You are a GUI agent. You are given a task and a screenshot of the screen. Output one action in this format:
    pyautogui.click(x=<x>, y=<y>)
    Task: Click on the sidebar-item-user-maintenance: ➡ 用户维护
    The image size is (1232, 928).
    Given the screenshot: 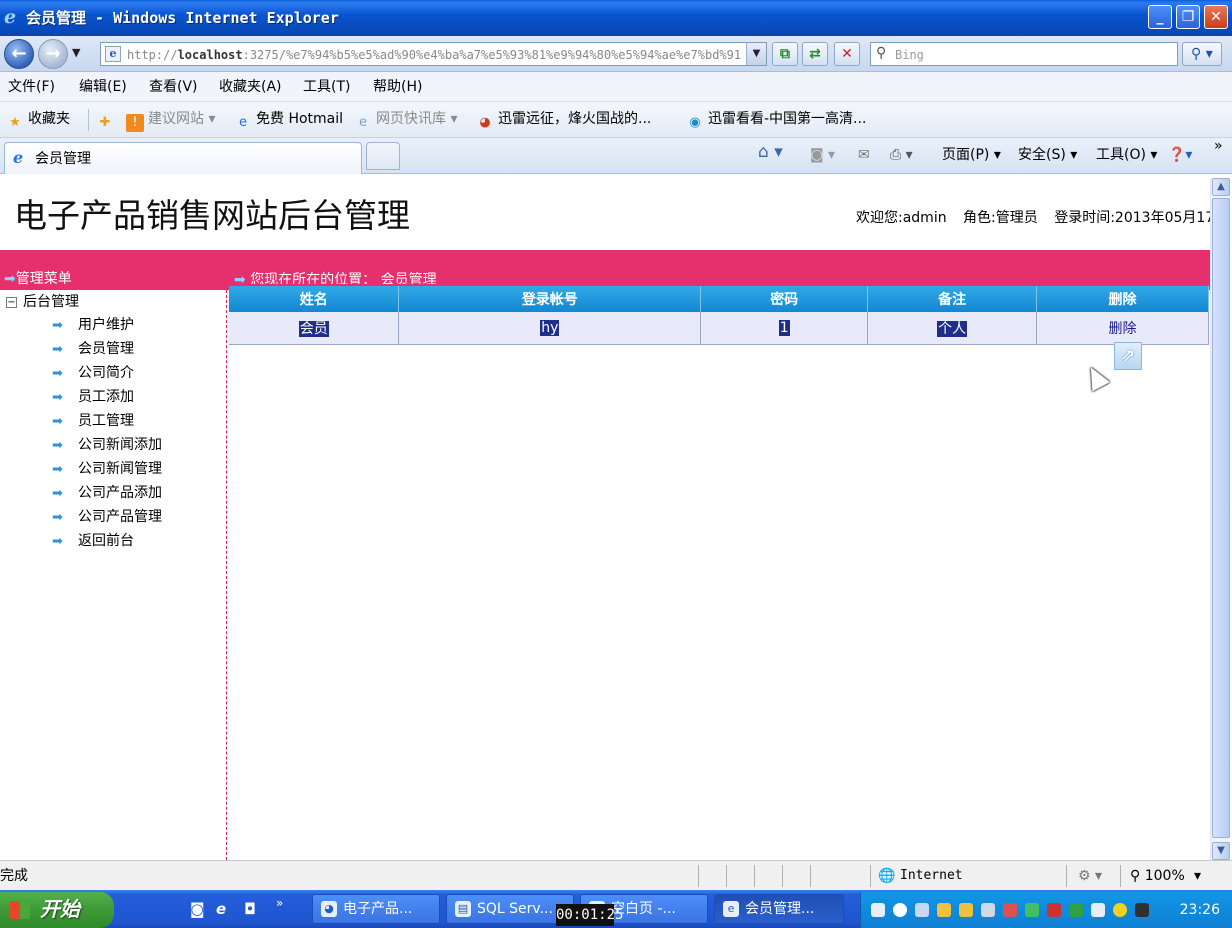 What is the action you would take?
    pyautogui.click(x=93, y=326)
    